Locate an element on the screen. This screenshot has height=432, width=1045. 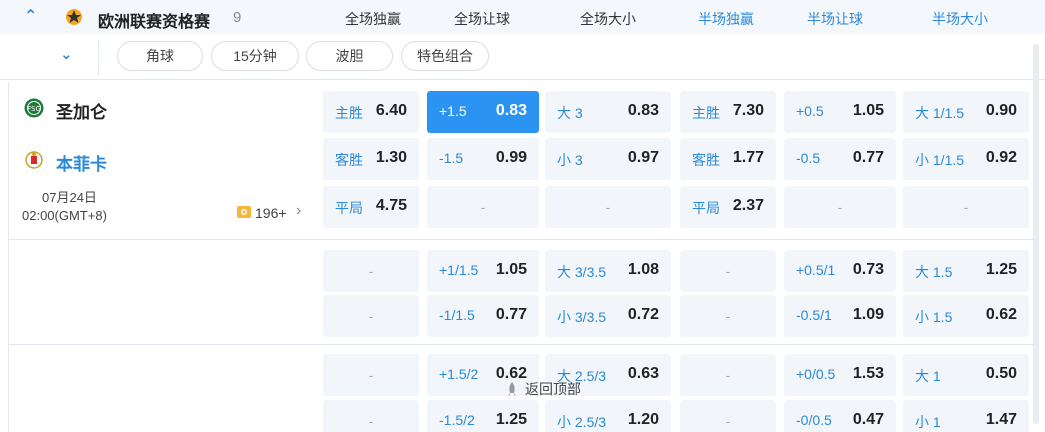
odds-value: 1.20 is located at coordinates (643, 419).